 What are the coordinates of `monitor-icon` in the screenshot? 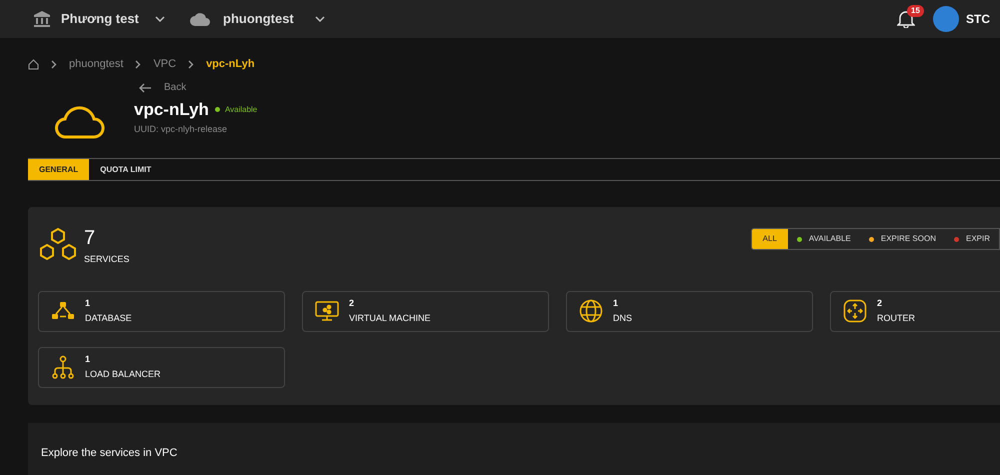 It's located at (327, 311).